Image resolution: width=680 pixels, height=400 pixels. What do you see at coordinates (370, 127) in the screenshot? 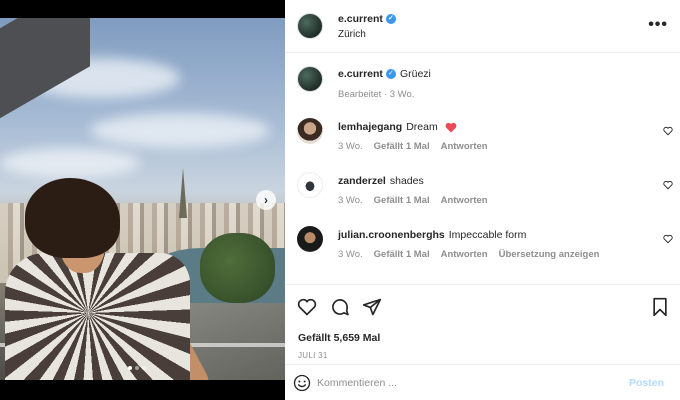
I see `comment-username: lemhajegang` at bounding box center [370, 127].